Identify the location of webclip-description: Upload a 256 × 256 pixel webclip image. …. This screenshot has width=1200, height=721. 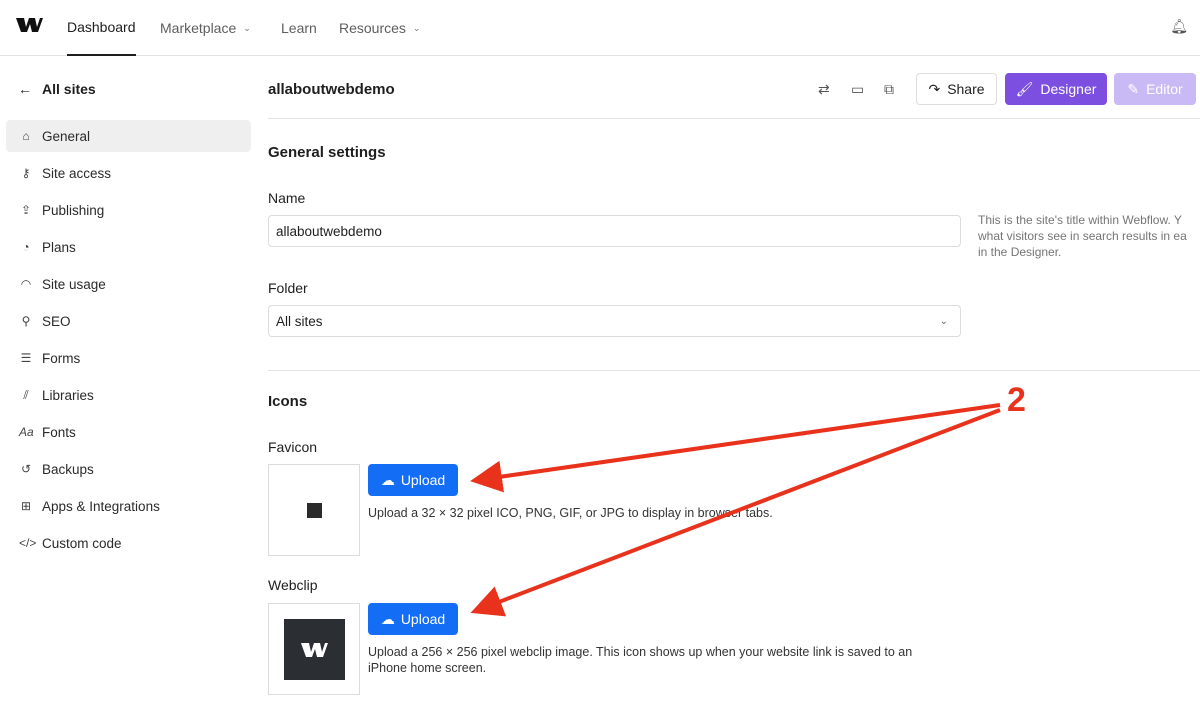
(640, 660).